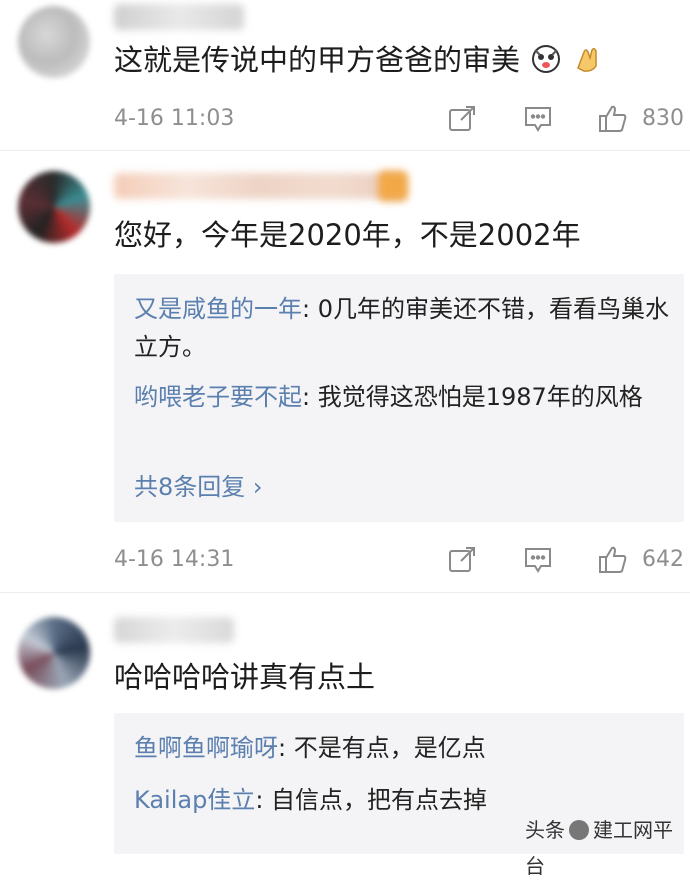 This screenshot has height=884, width=690. I want to click on husky-emoji-icon, so click(546, 59).